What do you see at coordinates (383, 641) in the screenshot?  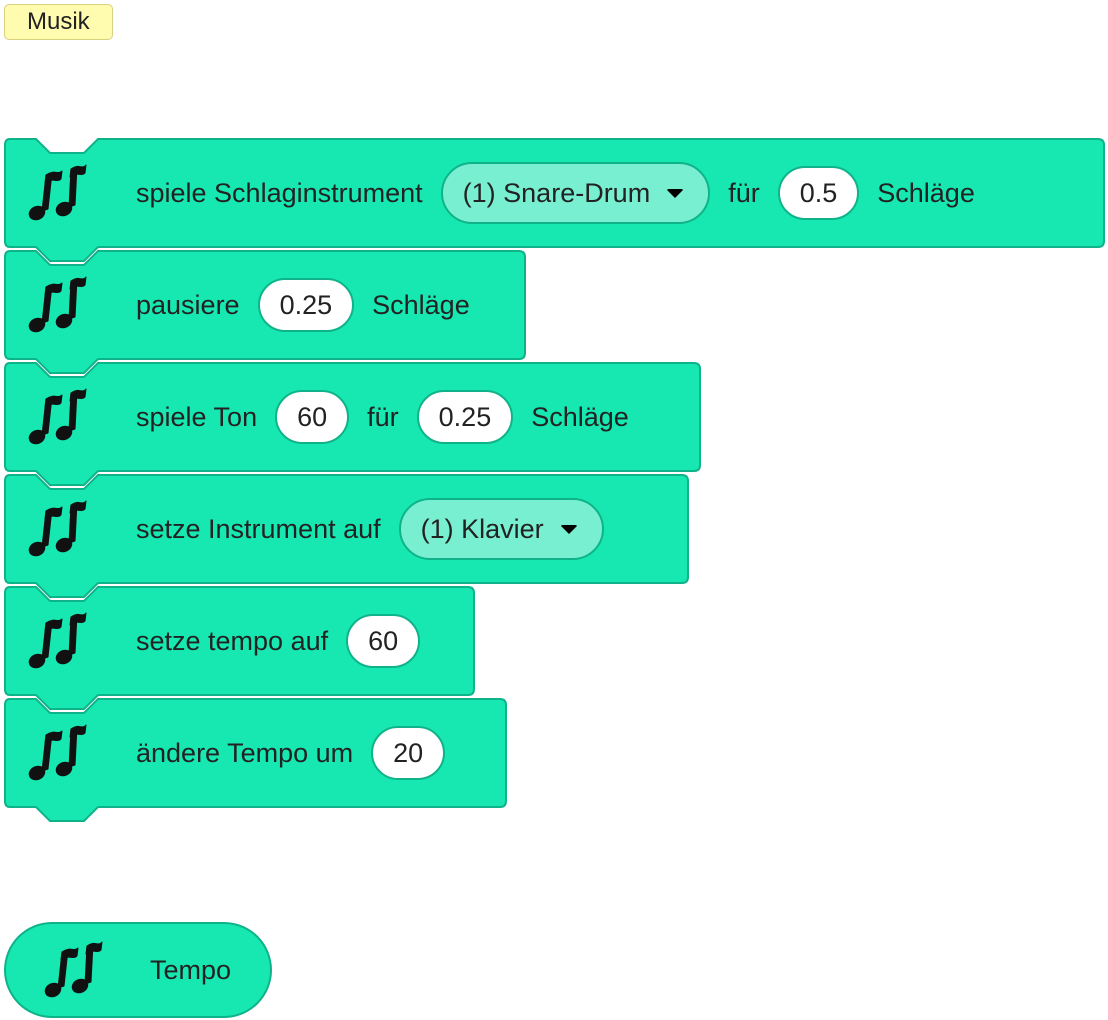 I see `tempo-input: 60` at bounding box center [383, 641].